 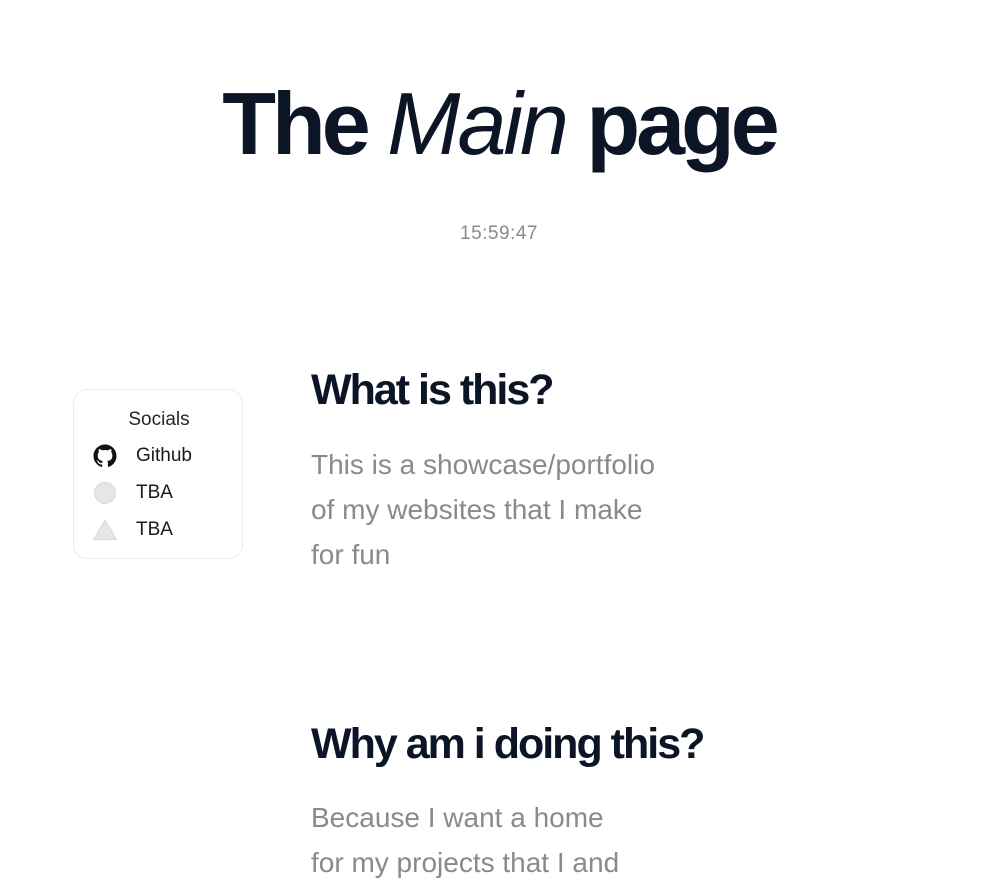 I want to click on page-title-part-2: Main, so click(x=478, y=123).